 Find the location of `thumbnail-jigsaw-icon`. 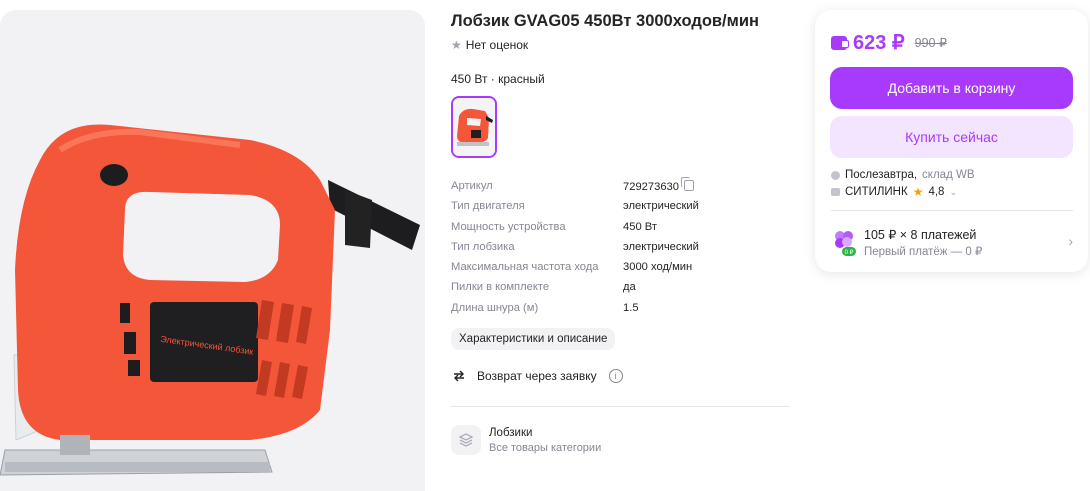

thumbnail-jigsaw-icon is located at coordinates (474, 127).